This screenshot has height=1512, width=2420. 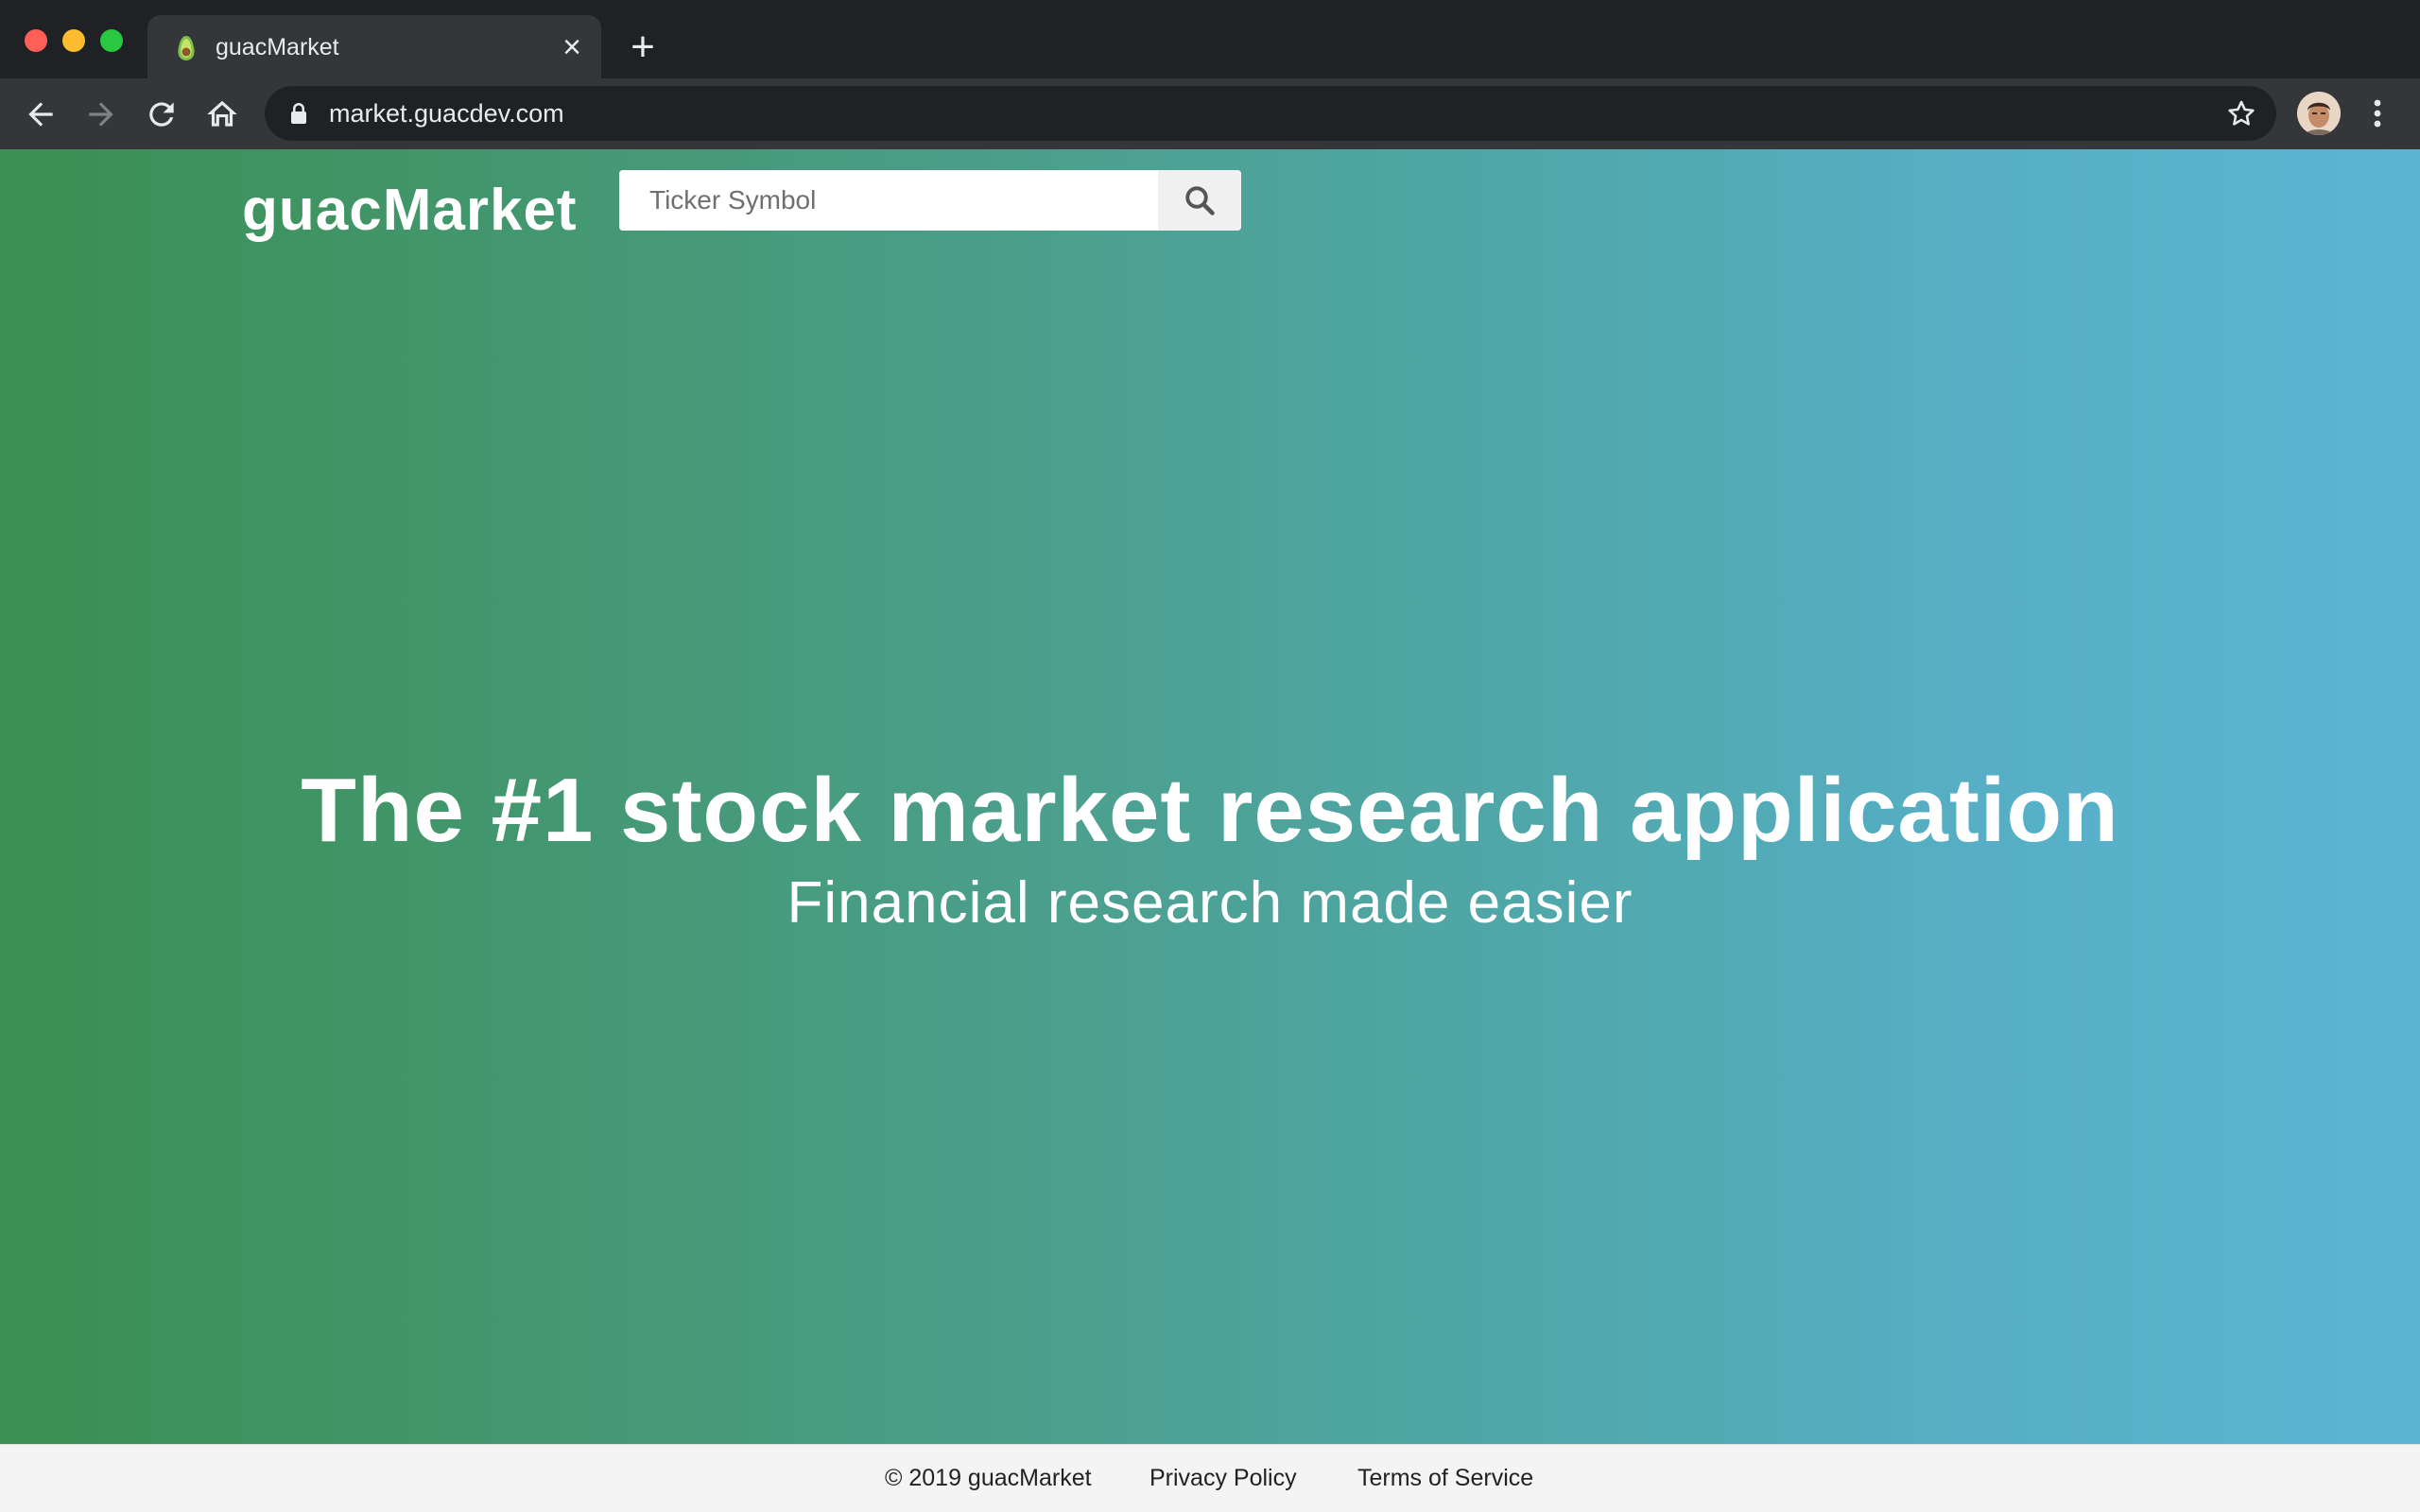 What do you see at coordinates (277, 47) in the screenshot?
I see `tab-title: guacMarket` at bounding box center [277, 47].